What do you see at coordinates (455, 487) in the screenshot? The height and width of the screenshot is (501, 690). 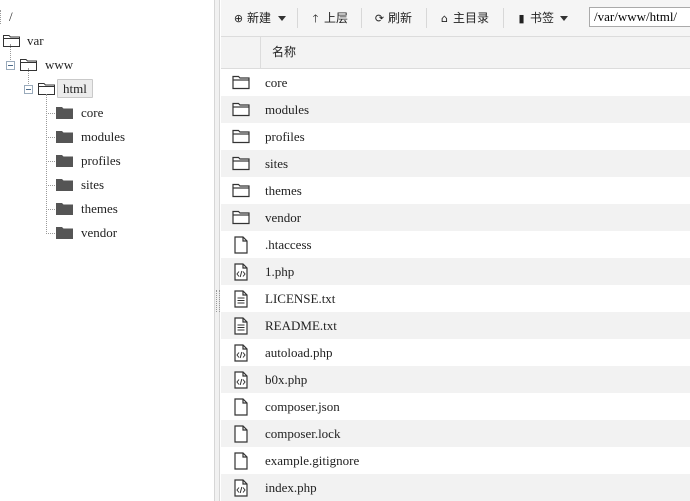 I see `file-row: index.php` at bounding box center [455, 487].